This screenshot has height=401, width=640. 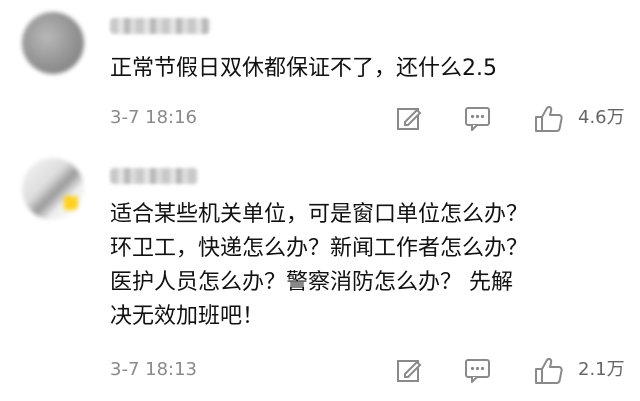 I want to click on like-count: 4.6万, so click(x=601, y=117).